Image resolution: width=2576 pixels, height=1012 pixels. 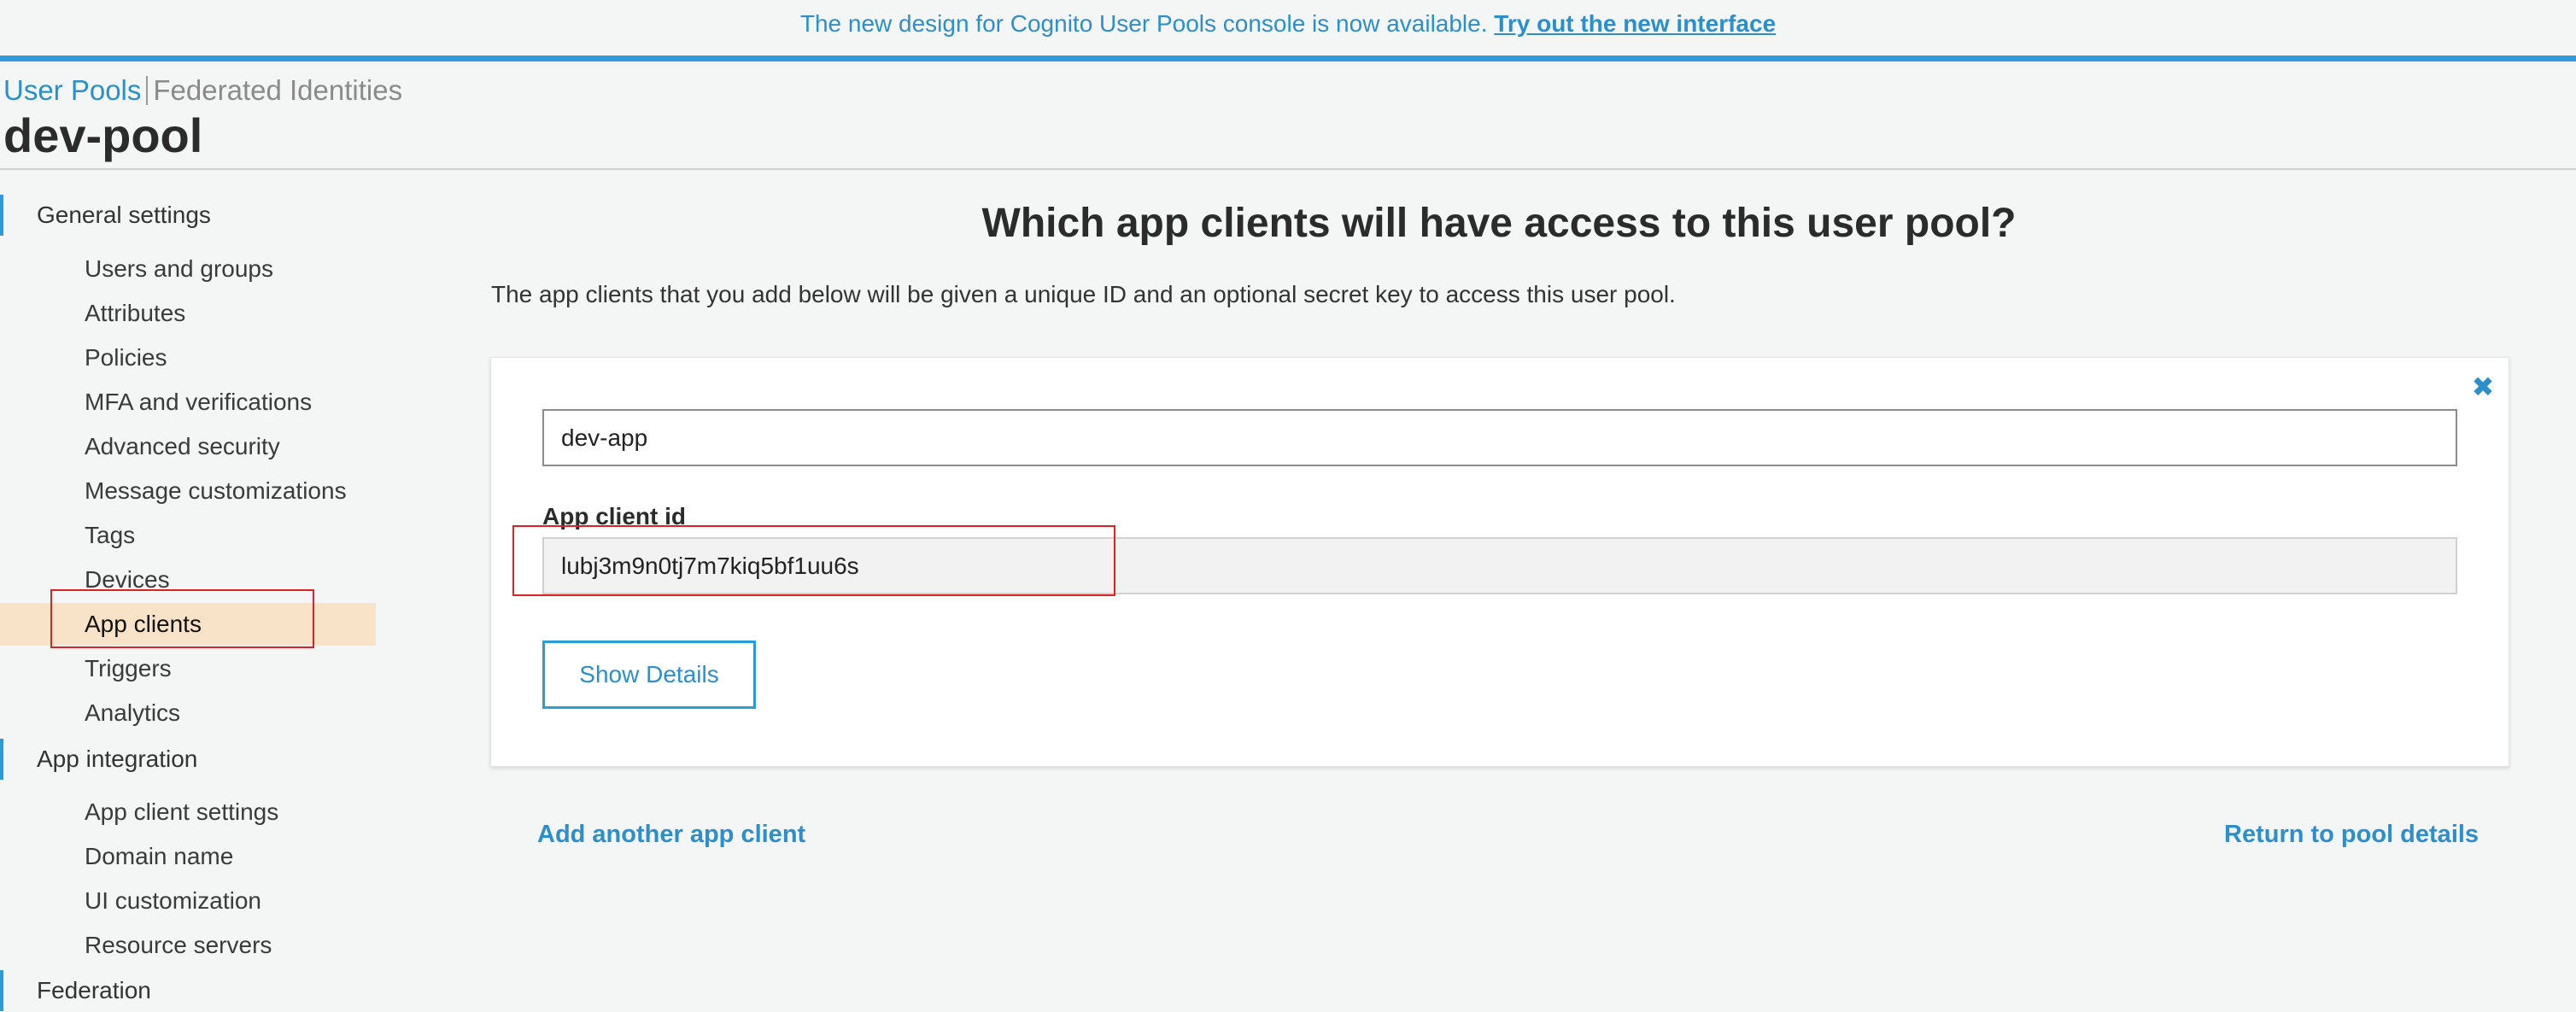 What do you see at coordinates (649, 675) in the screenshot?
I see `show-details-button: Show Details` at bounding box center [649, 675].